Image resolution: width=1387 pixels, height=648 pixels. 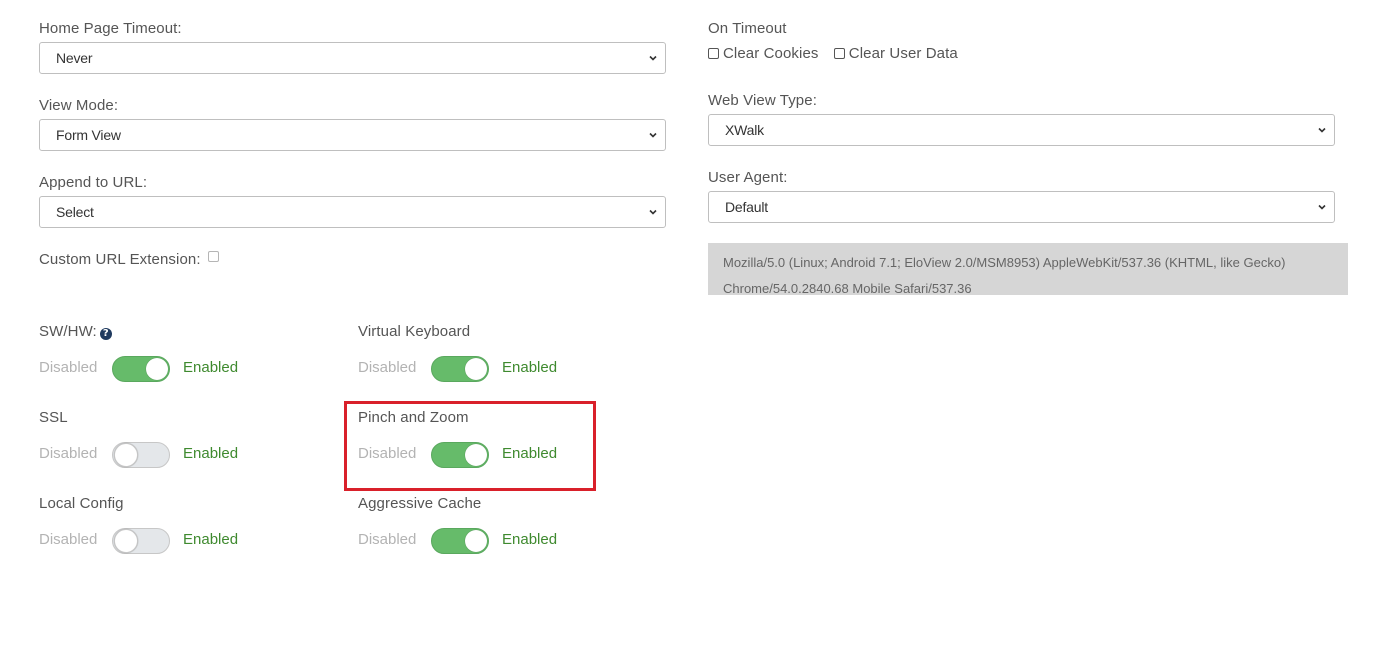 What do you see at coordinates (839, 53) in the screenshot?
I see `clear-user-data-checkbox` at bounding box center [839, 53].